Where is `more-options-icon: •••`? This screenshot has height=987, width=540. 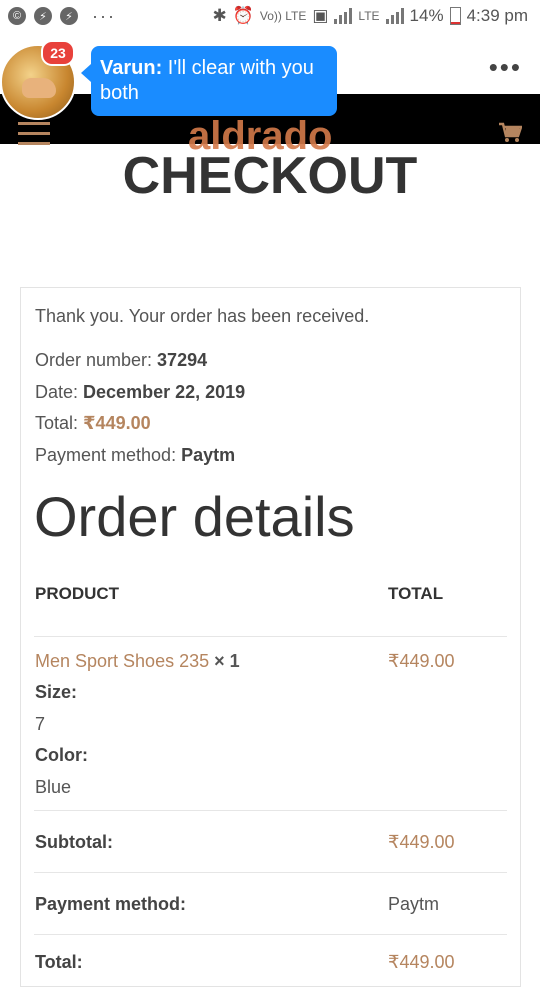
more-options-icon: ••• is located at coordinates (505, 67).